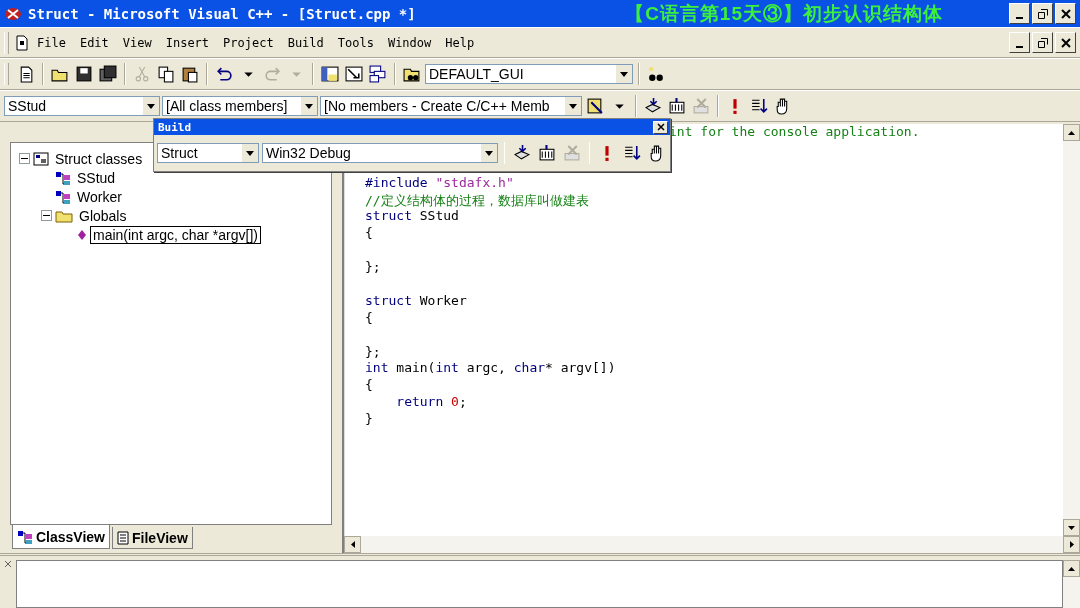 The image size is (1080, 608). Describe the element at coordinates (22, 42) in the screenshot. I see `document-icon` at that location.